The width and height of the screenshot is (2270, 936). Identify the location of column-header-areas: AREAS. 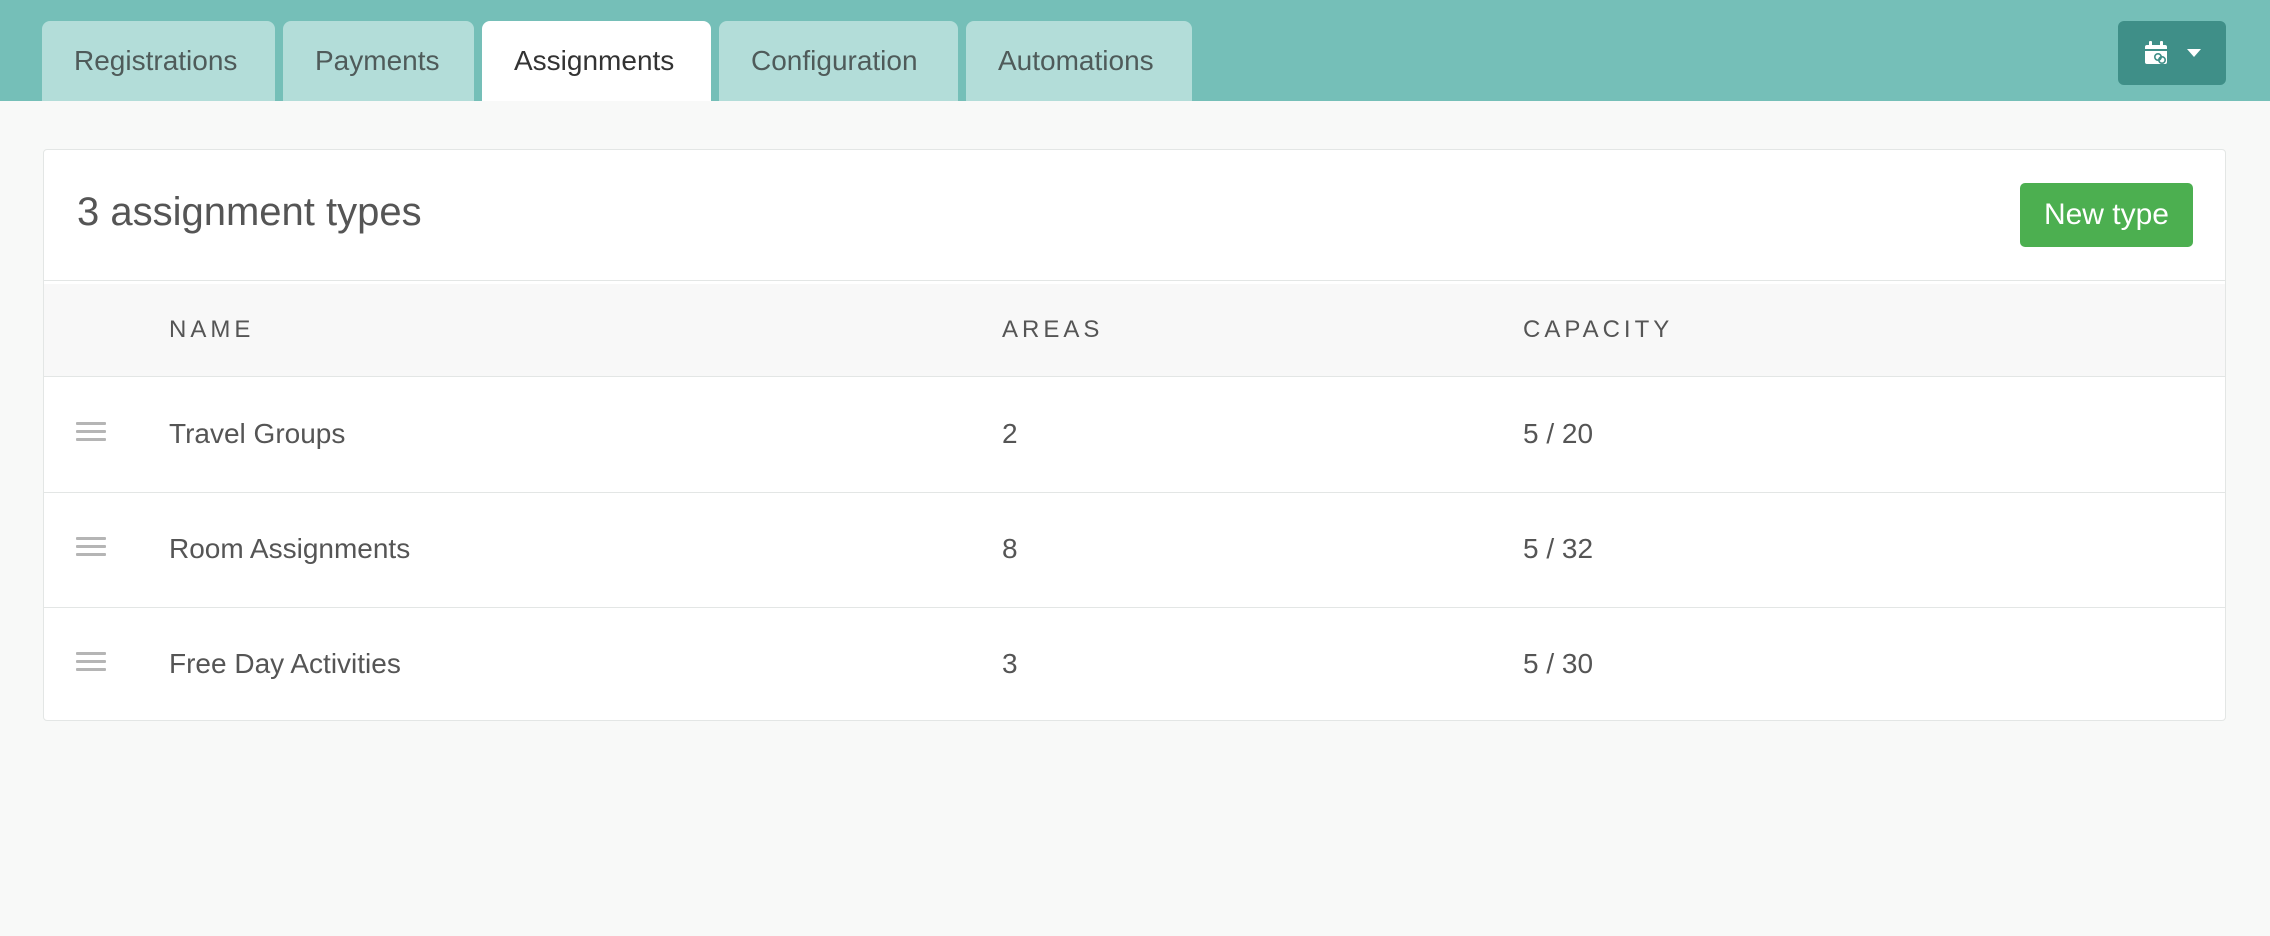
(1053, 329).